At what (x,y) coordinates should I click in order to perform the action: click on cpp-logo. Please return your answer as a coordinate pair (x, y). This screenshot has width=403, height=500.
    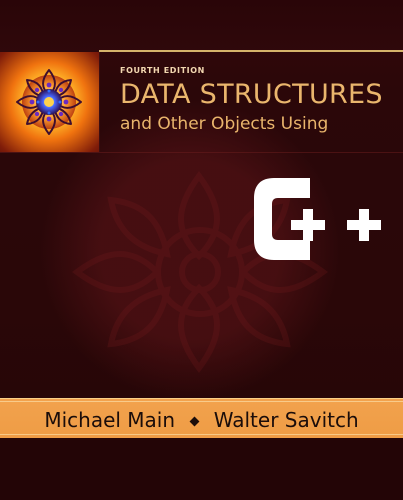
    Looking at the image, I should click on (282, 219).